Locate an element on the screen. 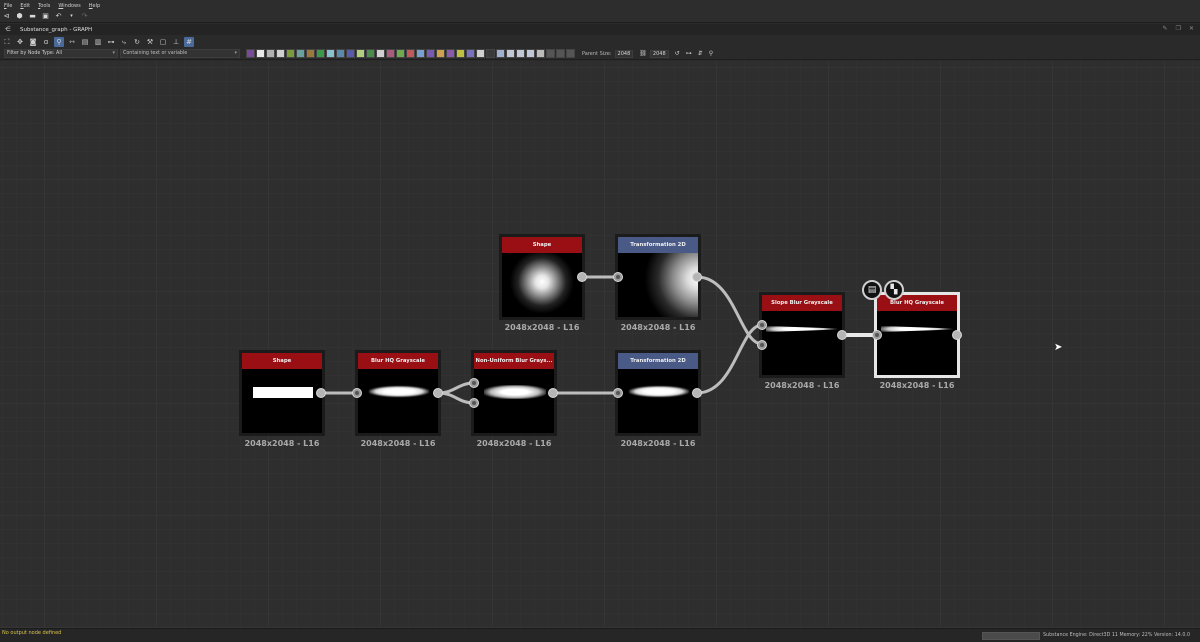  layout-vertical-icon: ▥ is located at coordinates (98, 42).